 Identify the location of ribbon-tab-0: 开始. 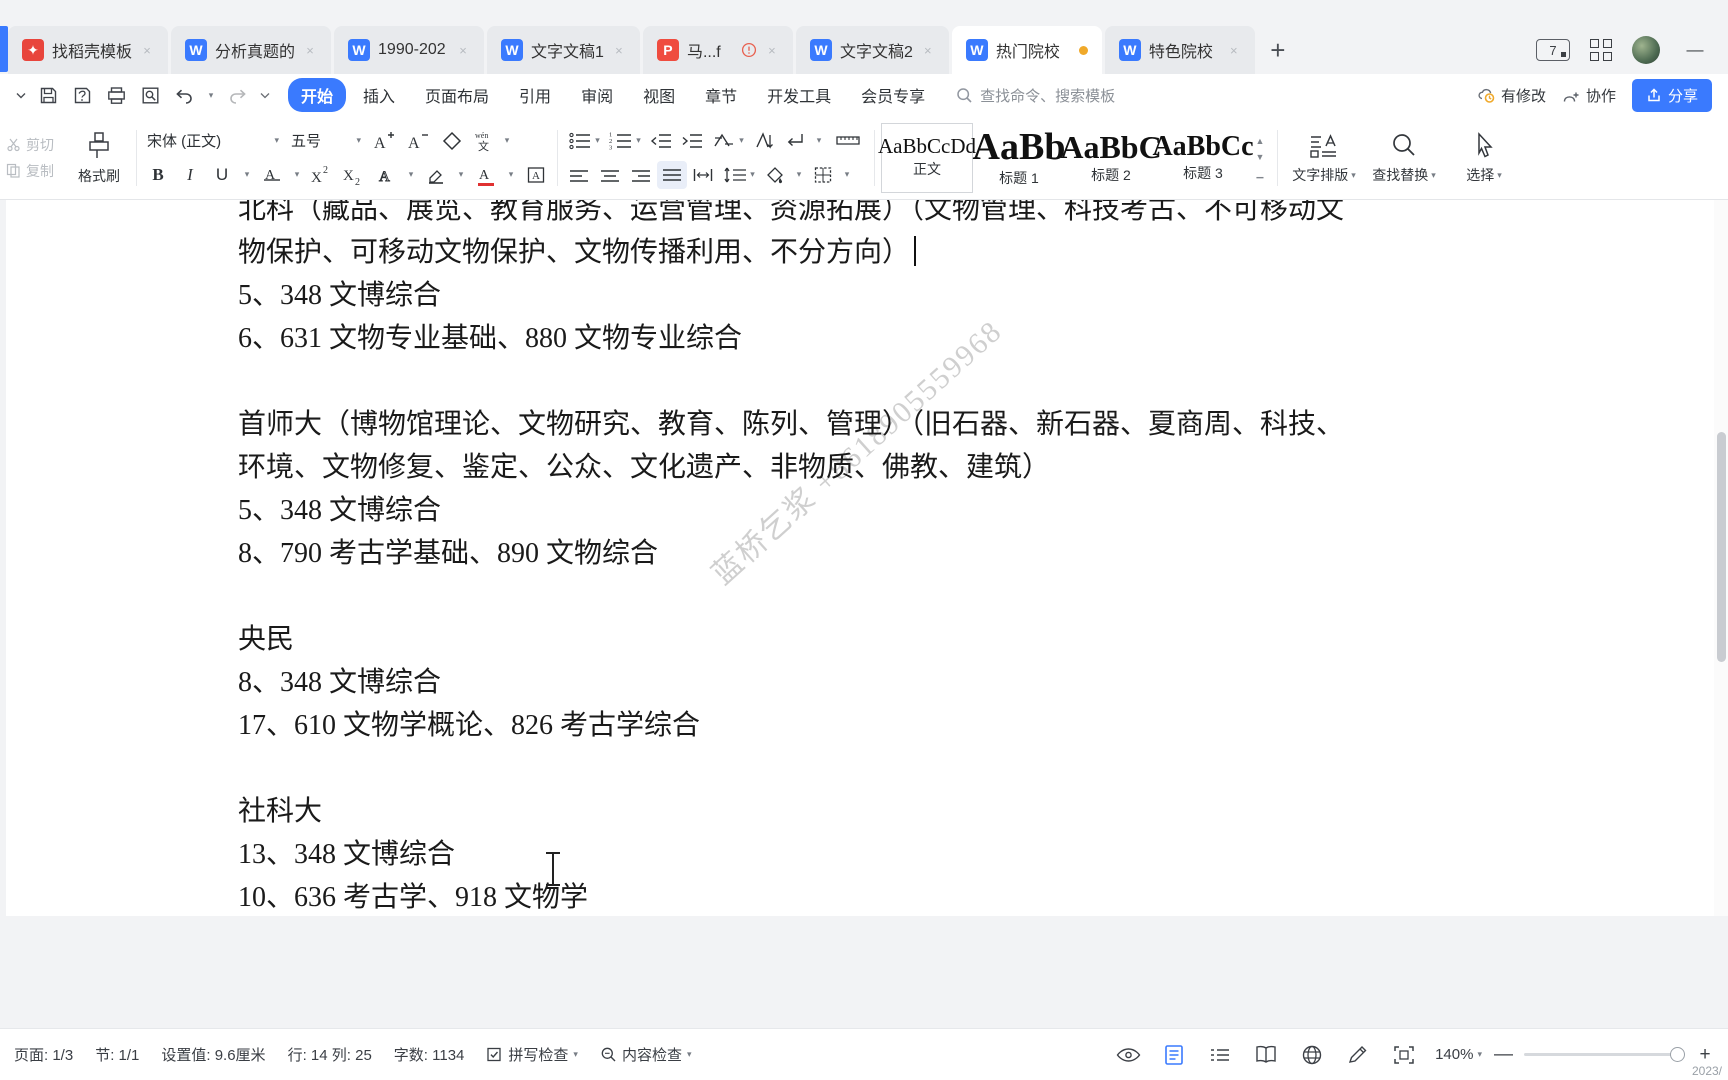
(317, 95).